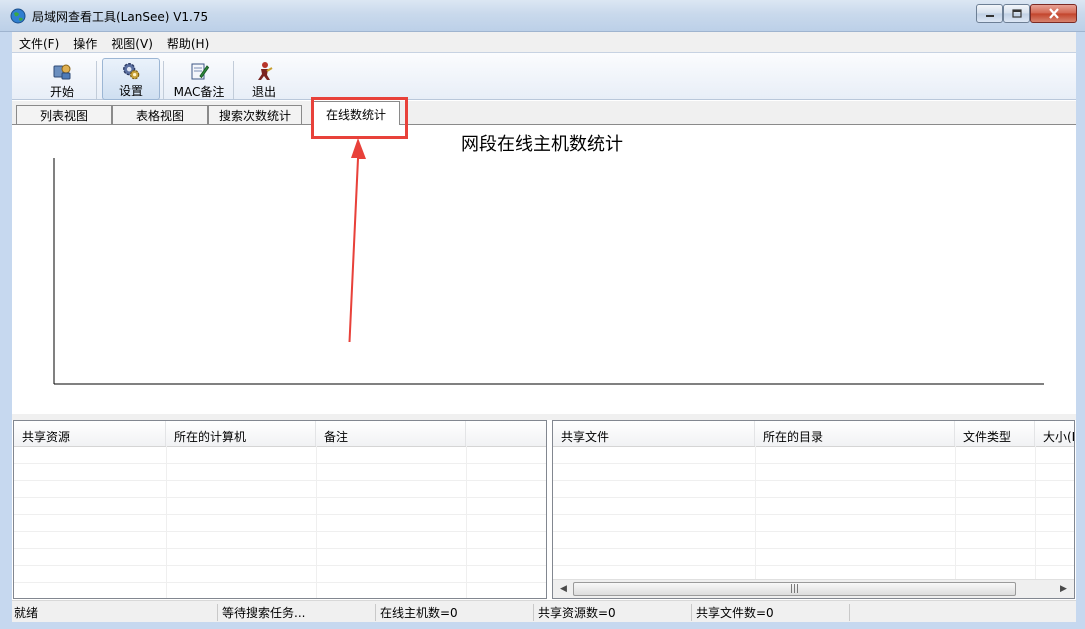 This screenshot has width=1085, height=629. What do you see at coordinates (1054, 433) in the screenshot?
I see `column-header: 大小(K` at bounding box center [1054, 433].